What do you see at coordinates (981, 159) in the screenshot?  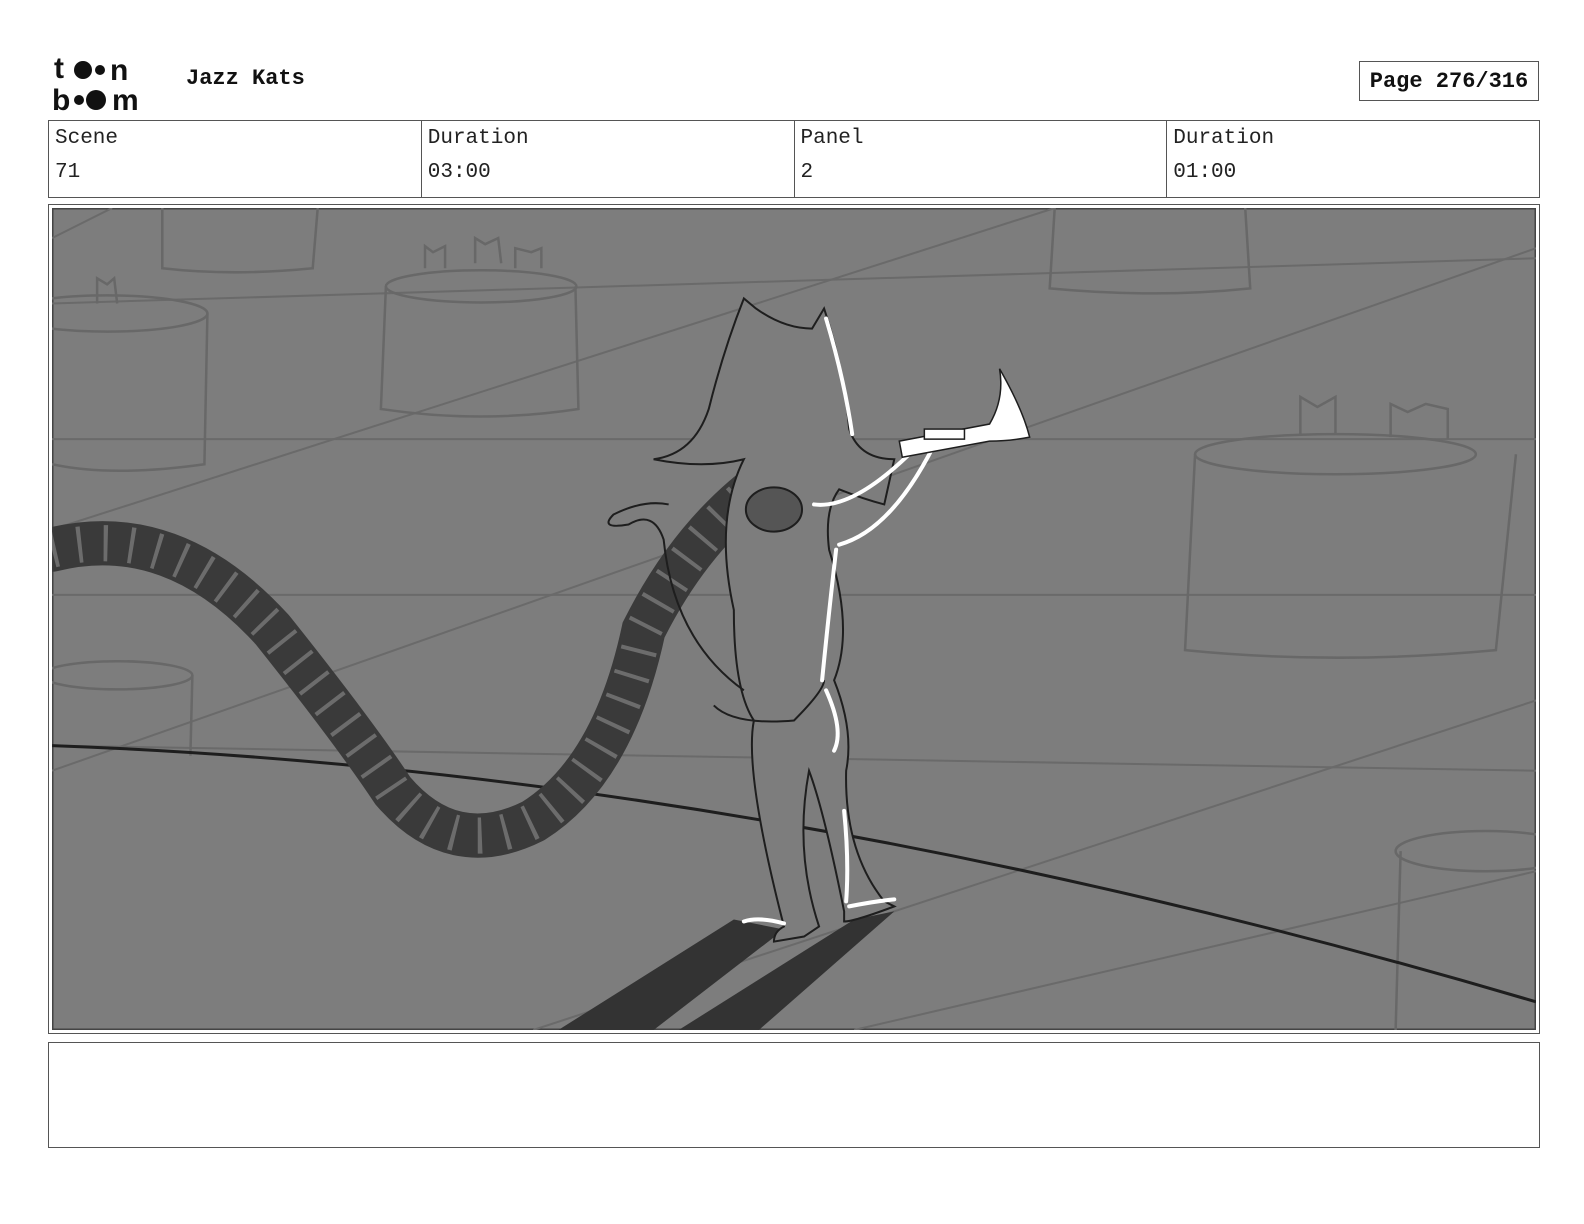 I see `panel-cell: Panel 2` at bounding box center [981, 159].